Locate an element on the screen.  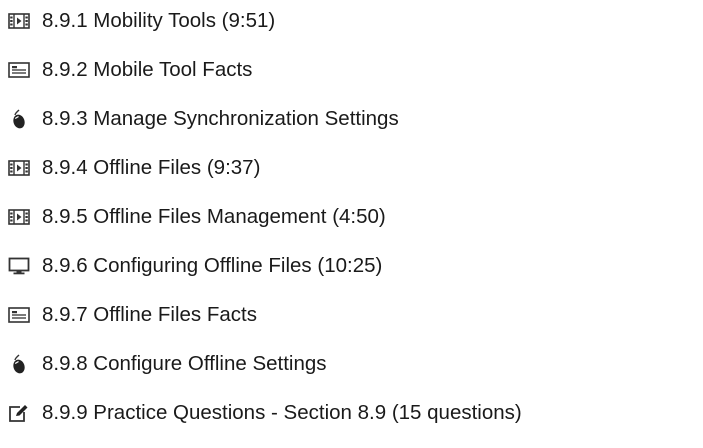
edit-icon is located at coordinates (19, 413).